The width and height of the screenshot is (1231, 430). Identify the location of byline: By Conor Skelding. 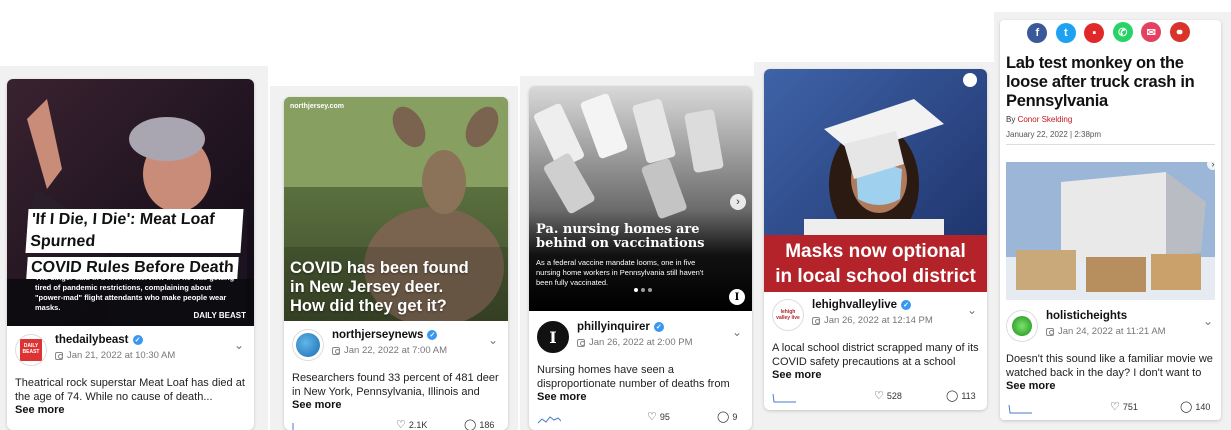
(1039, 119).